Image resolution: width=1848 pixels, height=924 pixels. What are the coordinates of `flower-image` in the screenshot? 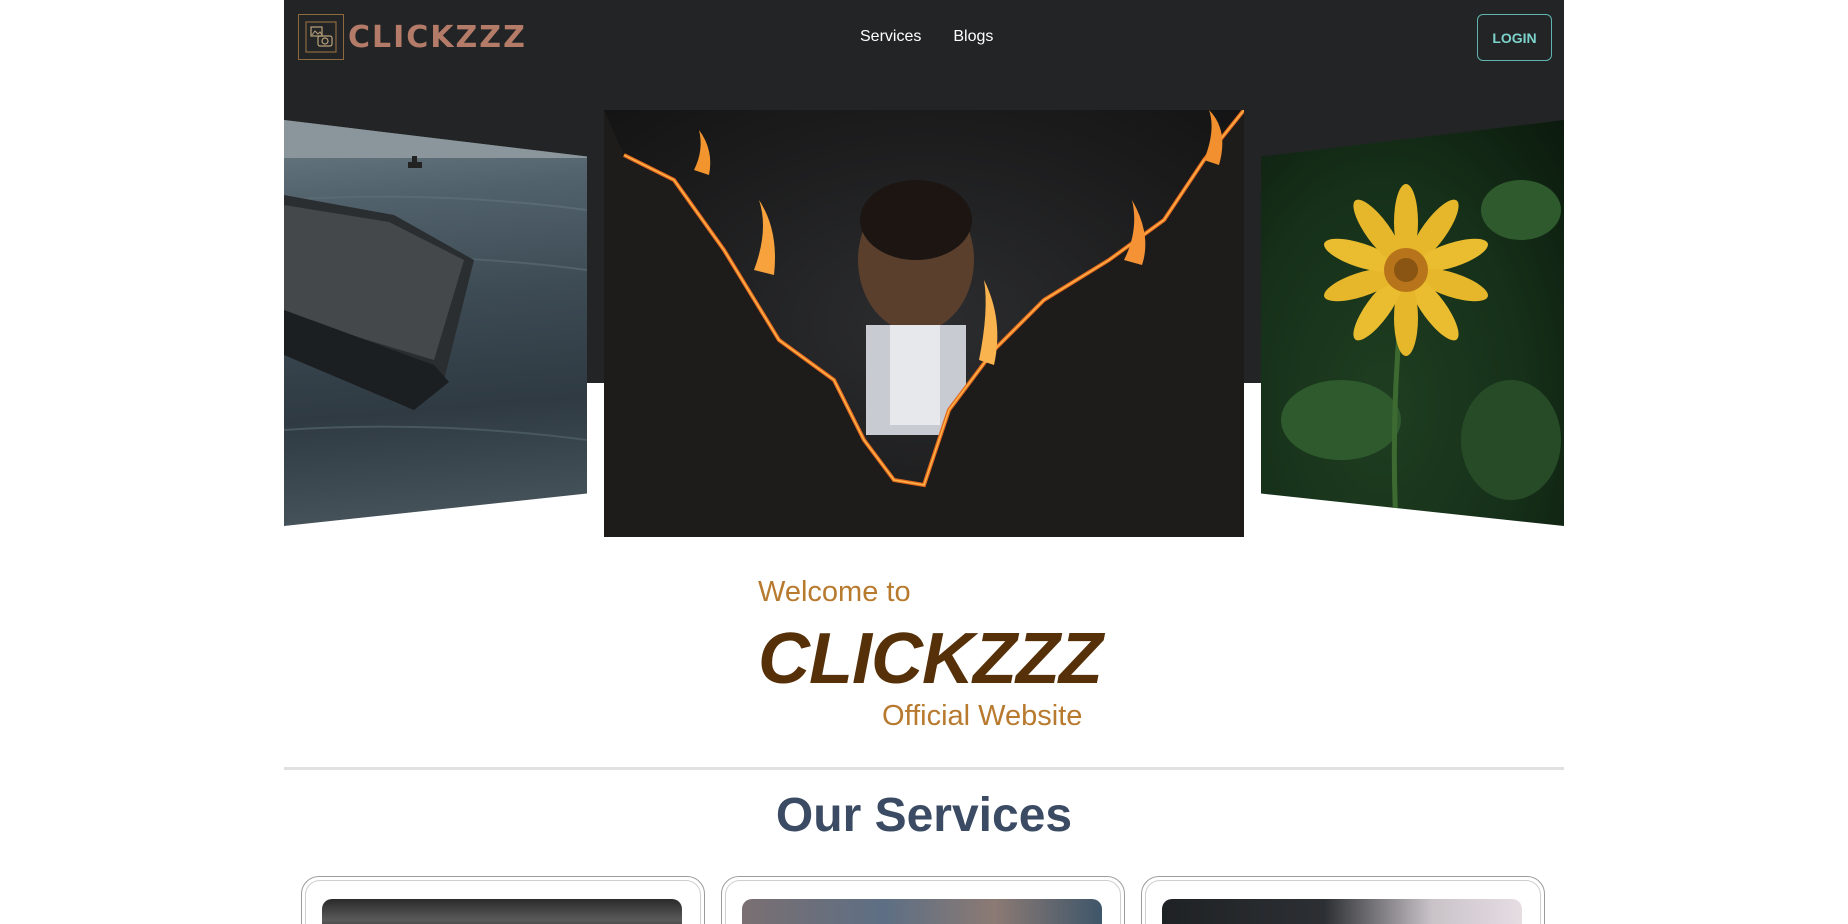 It's located at (1421, 353).